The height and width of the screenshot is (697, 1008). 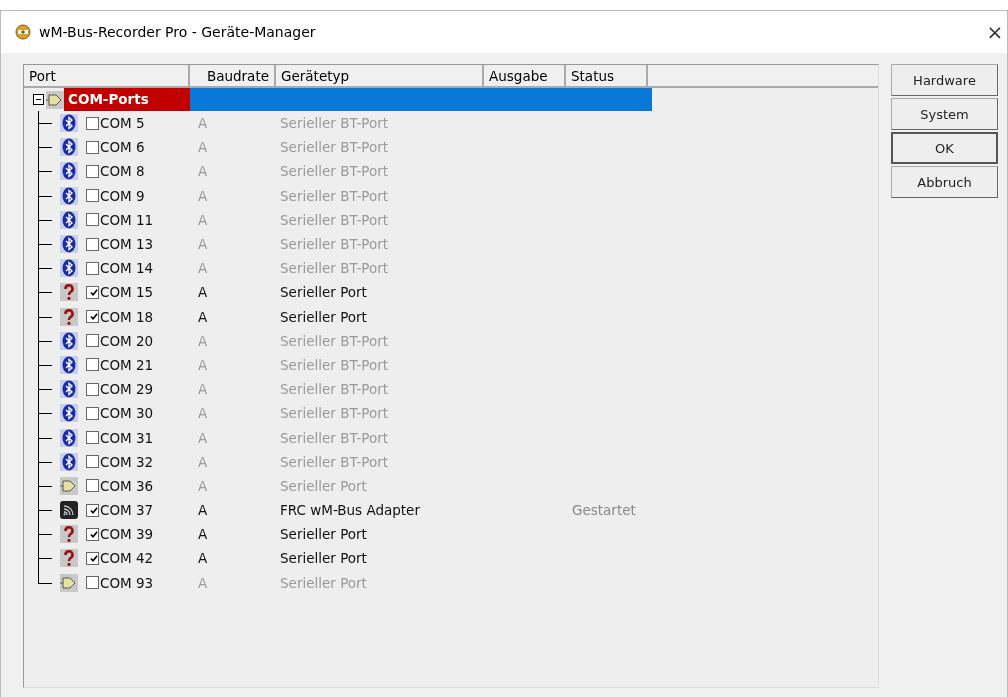 I want to click on column-header: Gerätetyp, so click(x=380, y=76).